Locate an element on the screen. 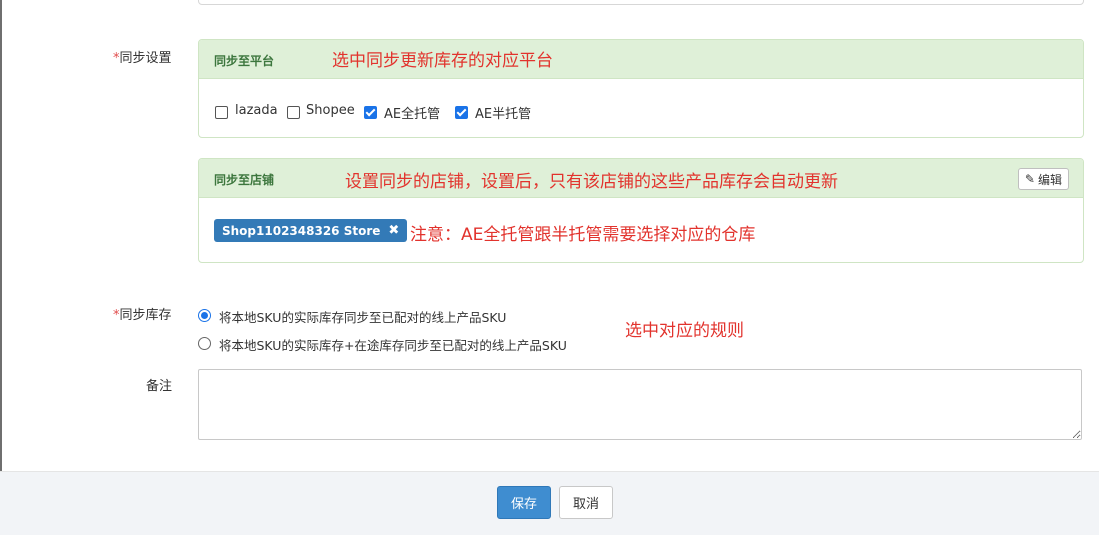  save-button: 保存 is located at coordinates (524, 502).